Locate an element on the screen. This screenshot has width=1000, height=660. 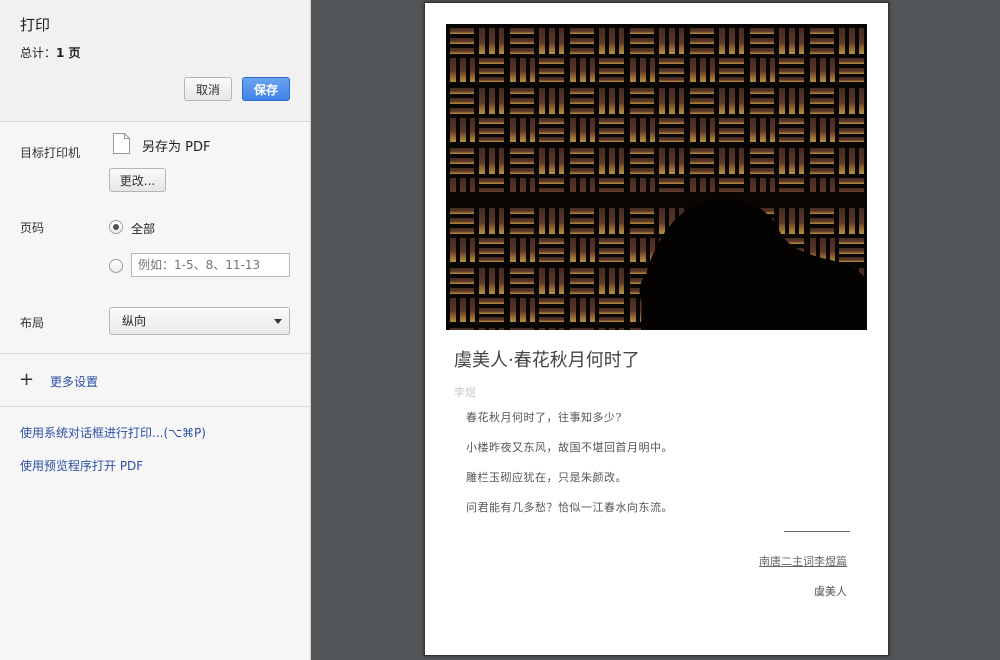
custom-pages-input is located at coordinates (210, 265).